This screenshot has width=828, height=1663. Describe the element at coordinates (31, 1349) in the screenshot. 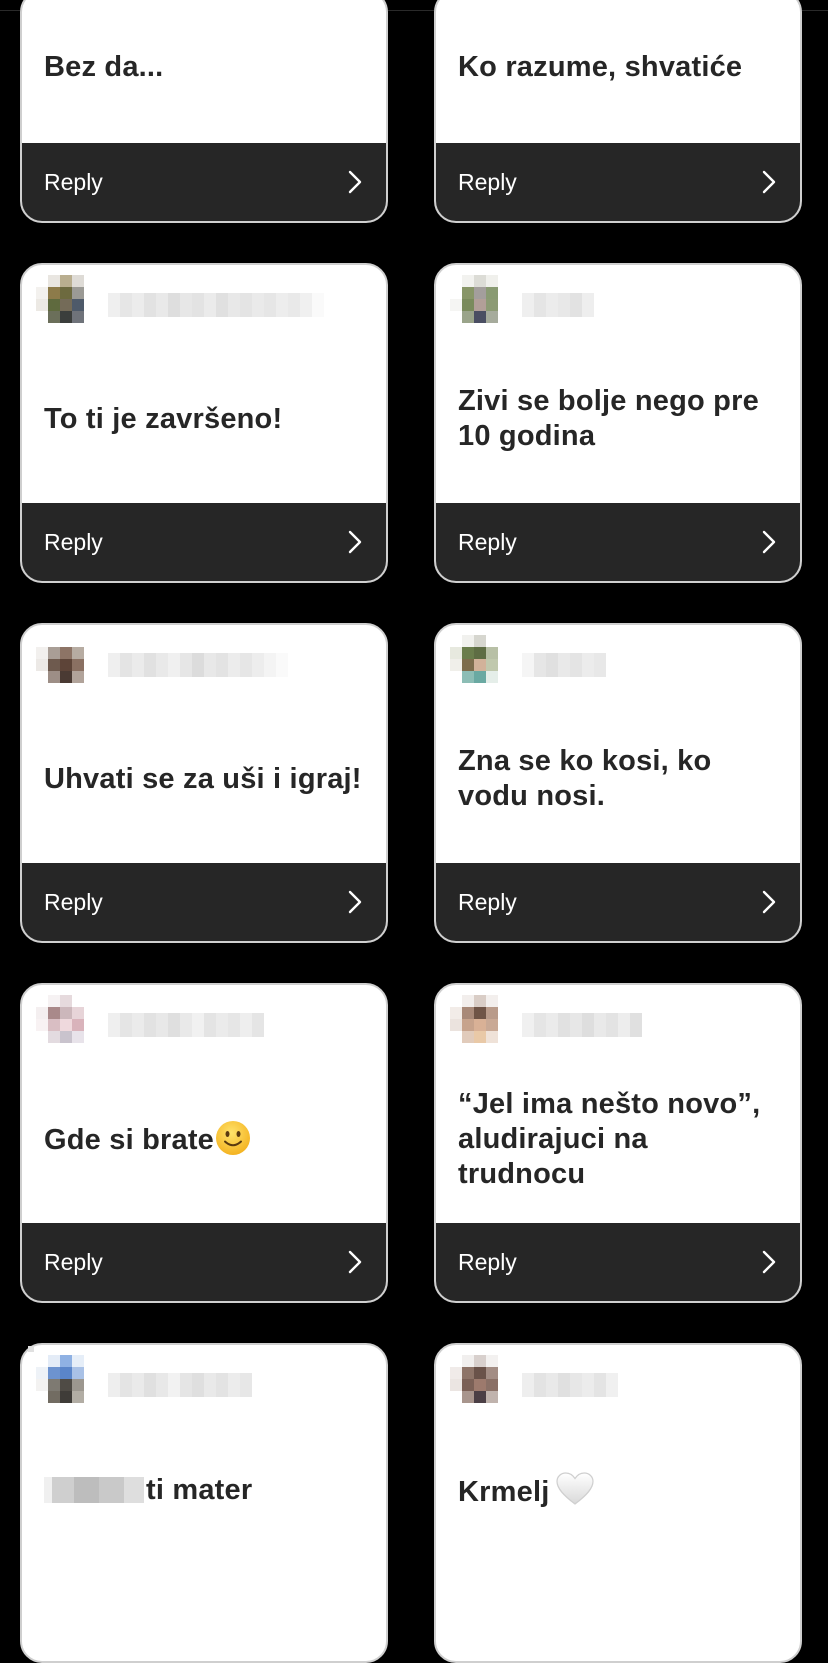

I see `scroll-indicator` at that location.